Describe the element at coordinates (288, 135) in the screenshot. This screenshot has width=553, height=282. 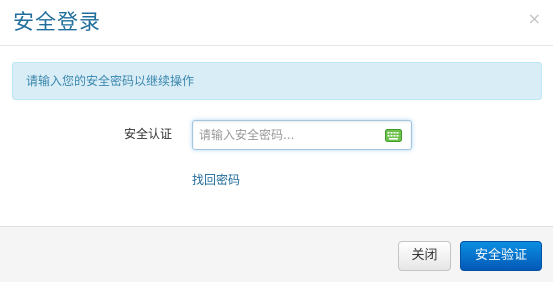
I see `password-input` at that location.